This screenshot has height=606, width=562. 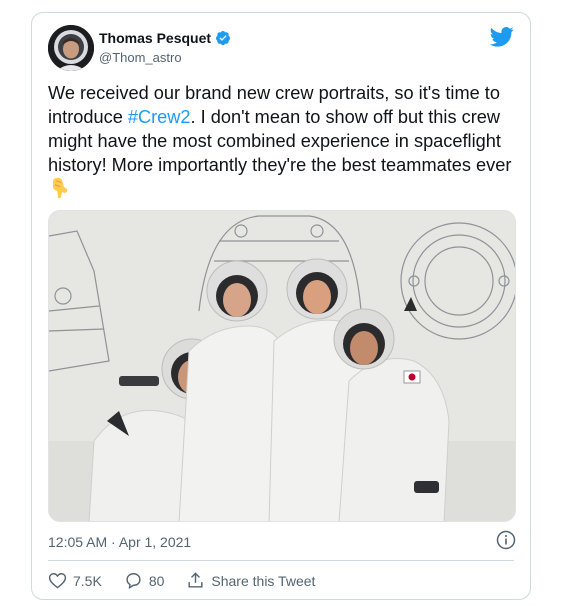 I want to click on reply-button: 80, so click(x=144, y=580).